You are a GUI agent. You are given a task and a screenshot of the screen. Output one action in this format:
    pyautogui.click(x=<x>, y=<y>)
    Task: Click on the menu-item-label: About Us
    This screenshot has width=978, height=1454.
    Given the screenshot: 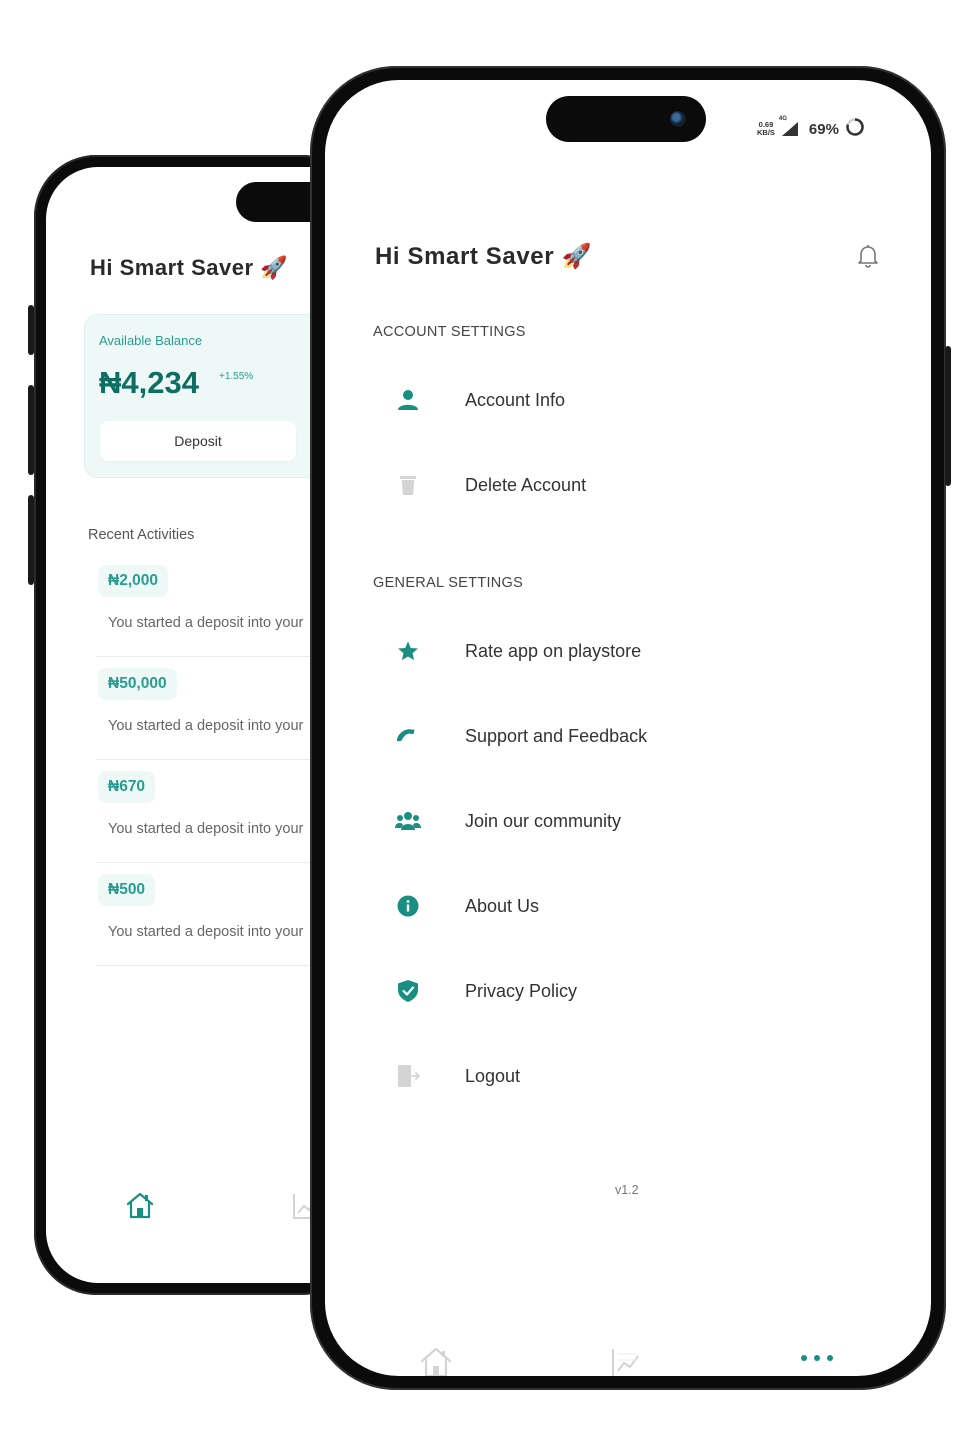 What is the action you would take?
    pyautogui.click(x=502, y=905)
    